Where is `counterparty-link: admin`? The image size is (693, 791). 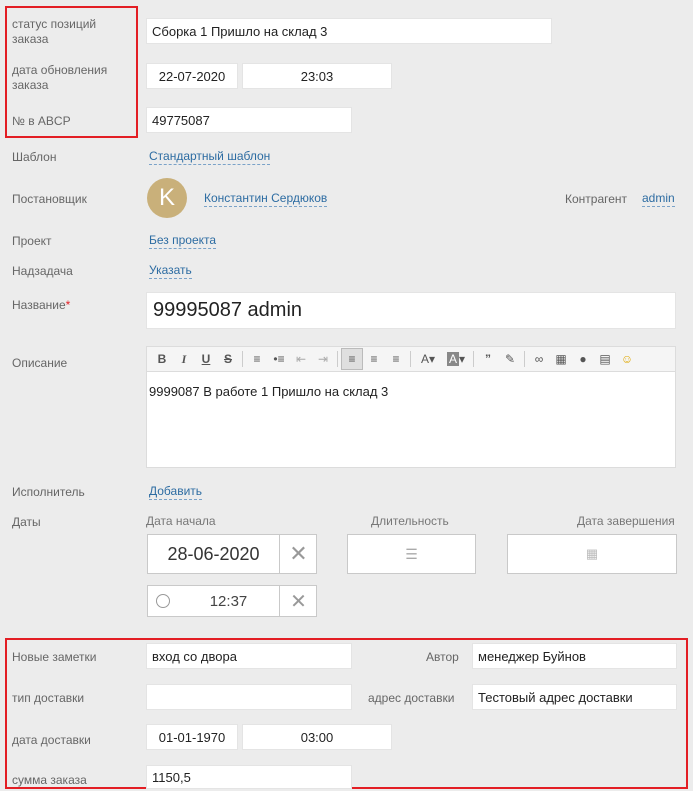 counterparty-link: admin is located at coordinates (658, 199).